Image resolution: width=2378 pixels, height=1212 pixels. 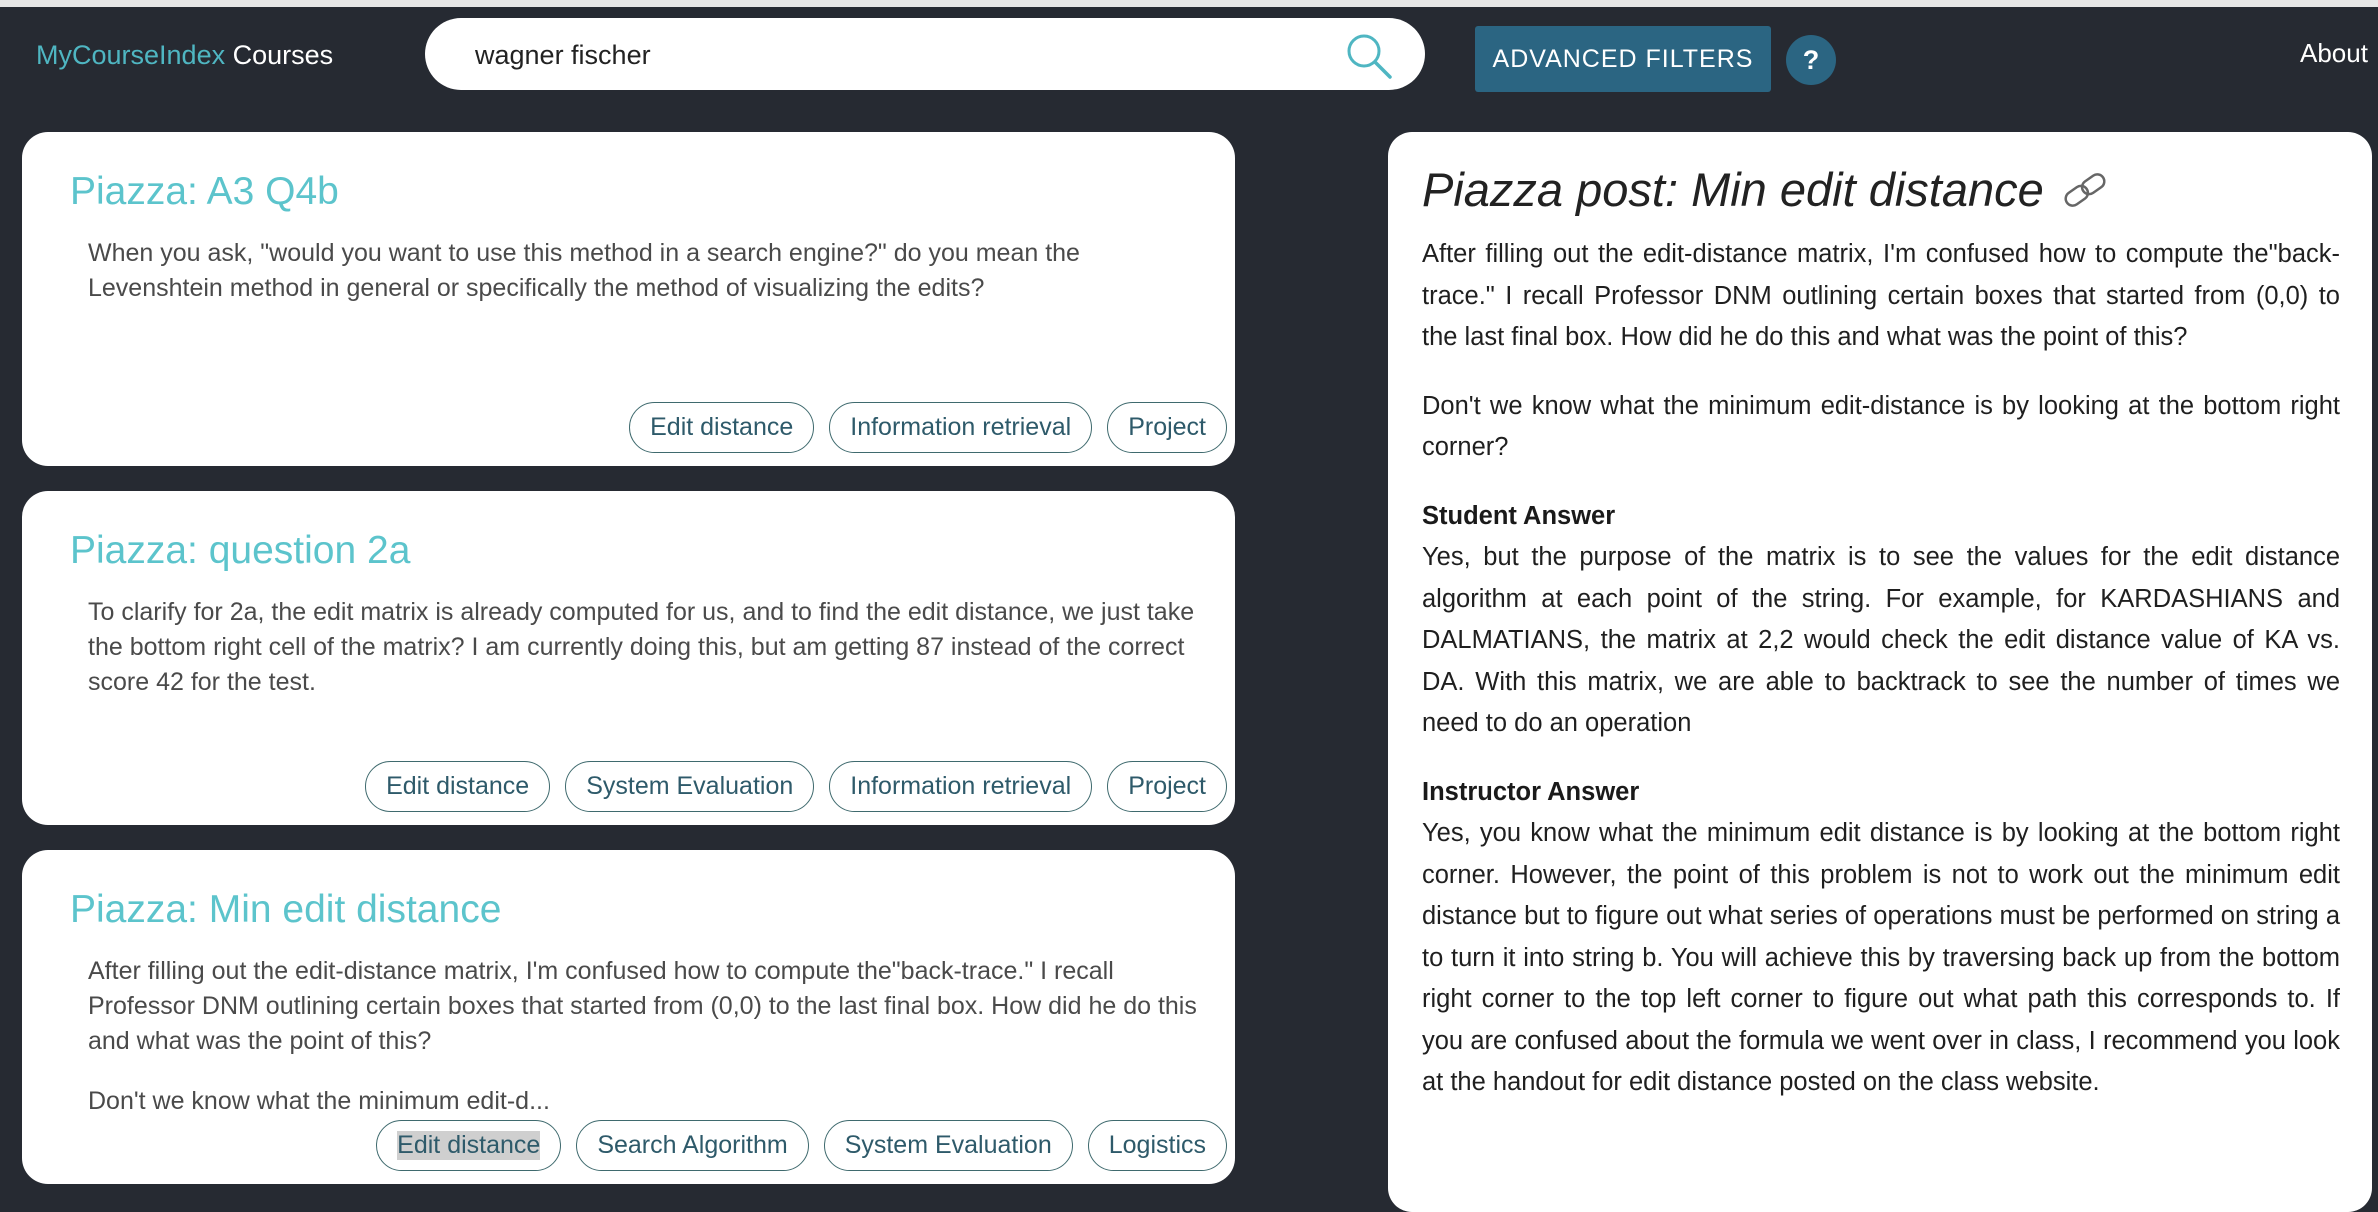 What do you see at coordinates (905, 55) in the screenshot?
I see `search-input` at bounding box center [905, 55].